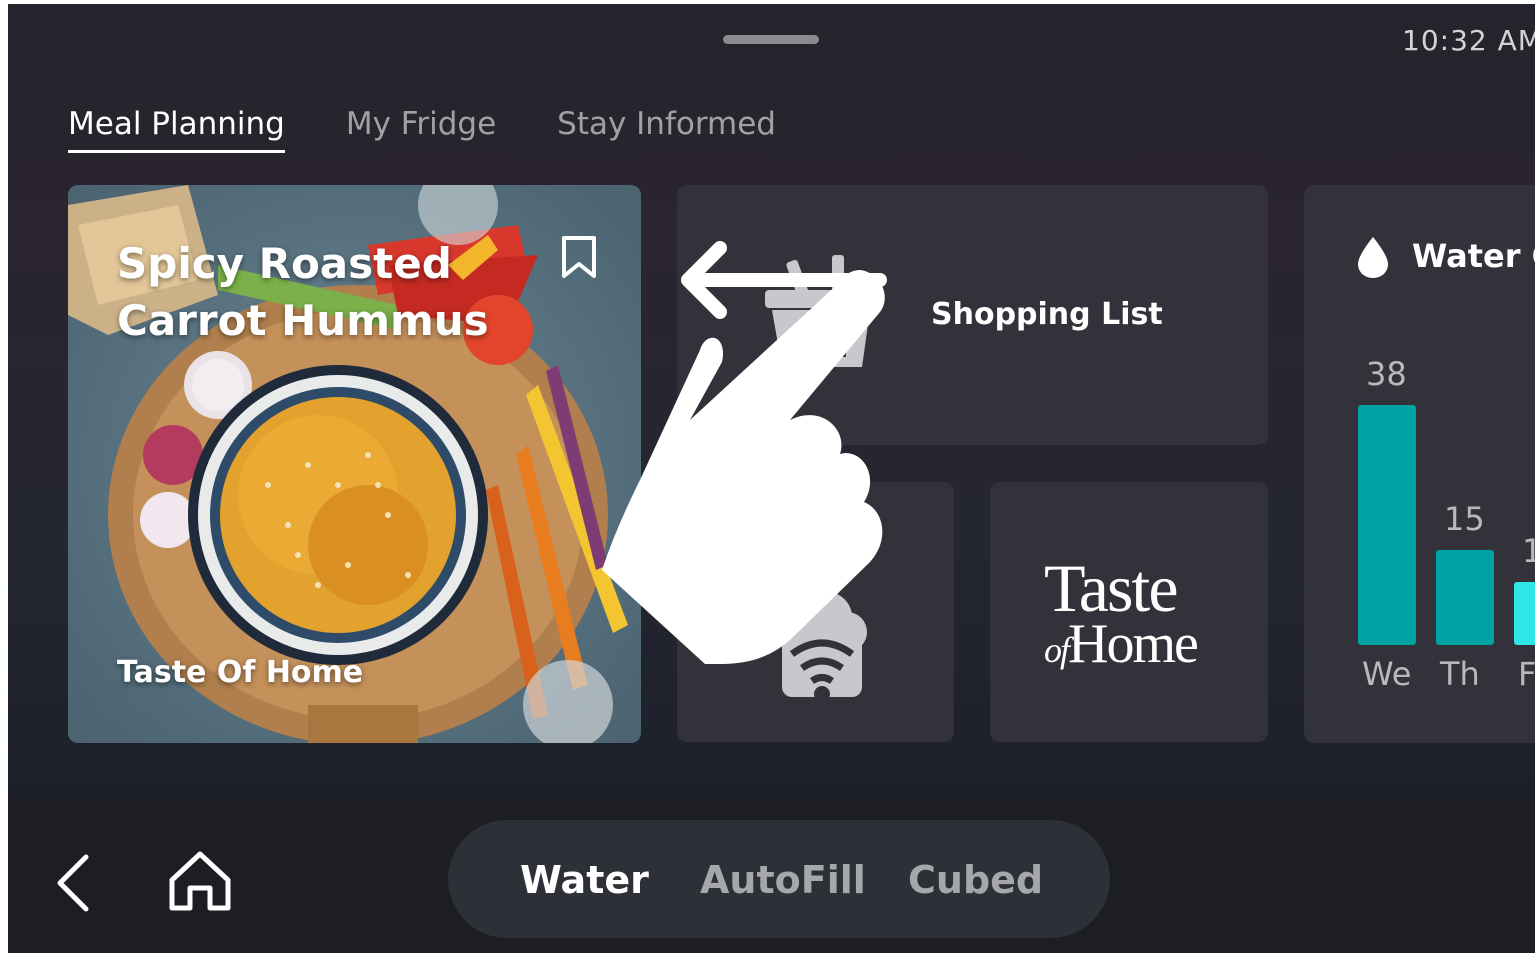 The height and width of the screenshot is (953, 1535). Describe the element at coordinates (1528, 551) in the screenshot. I see `water-bar-value: 1` at that location.